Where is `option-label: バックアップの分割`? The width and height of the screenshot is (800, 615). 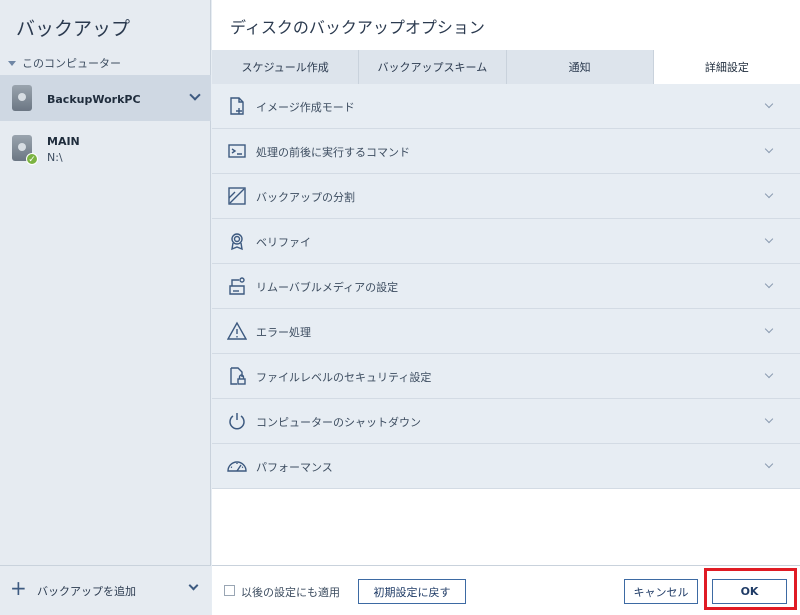
option-label: バックアップの分割 is located at coordinates (305, 197).